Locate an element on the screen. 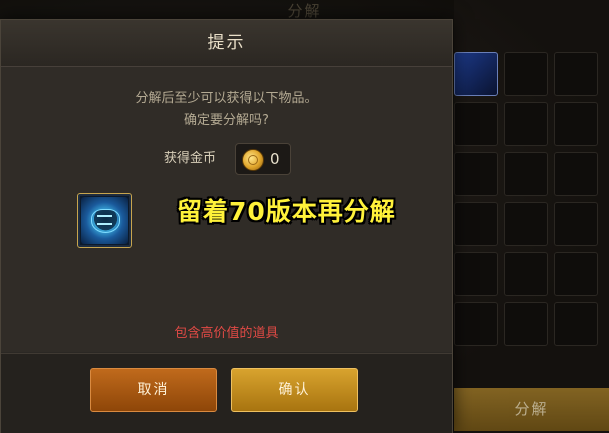 The image size is (609, 433). dialog-footer: 取消 确认 is located at coordinates (226, 393).